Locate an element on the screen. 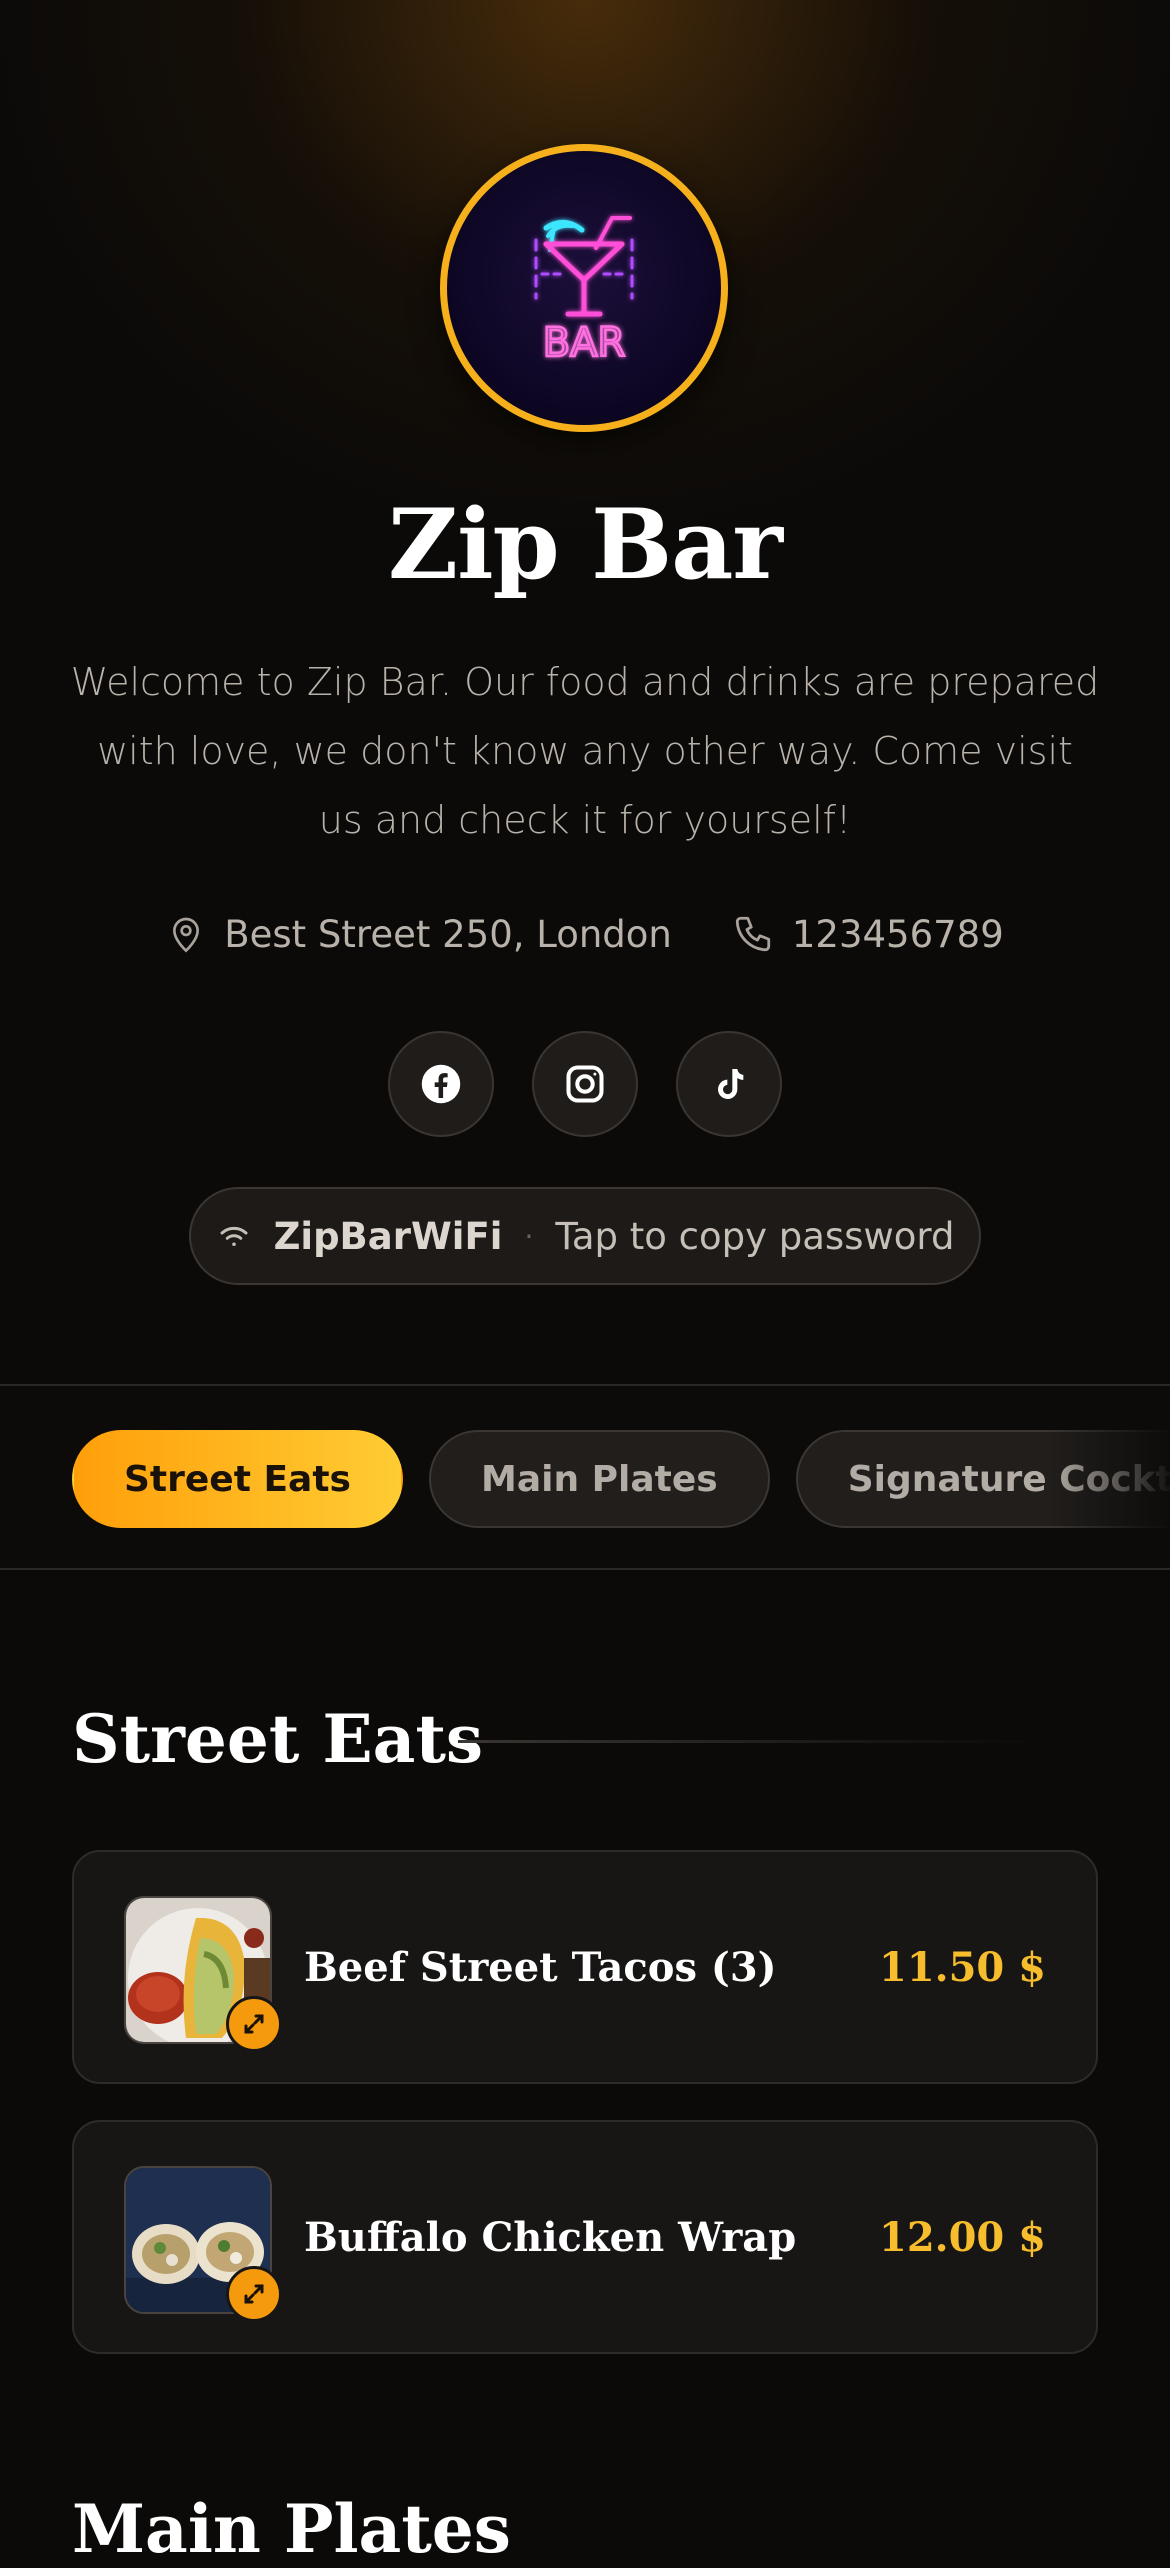  wifi-network-name: ZipBarWiFi is located at coordinates (388, 1236).